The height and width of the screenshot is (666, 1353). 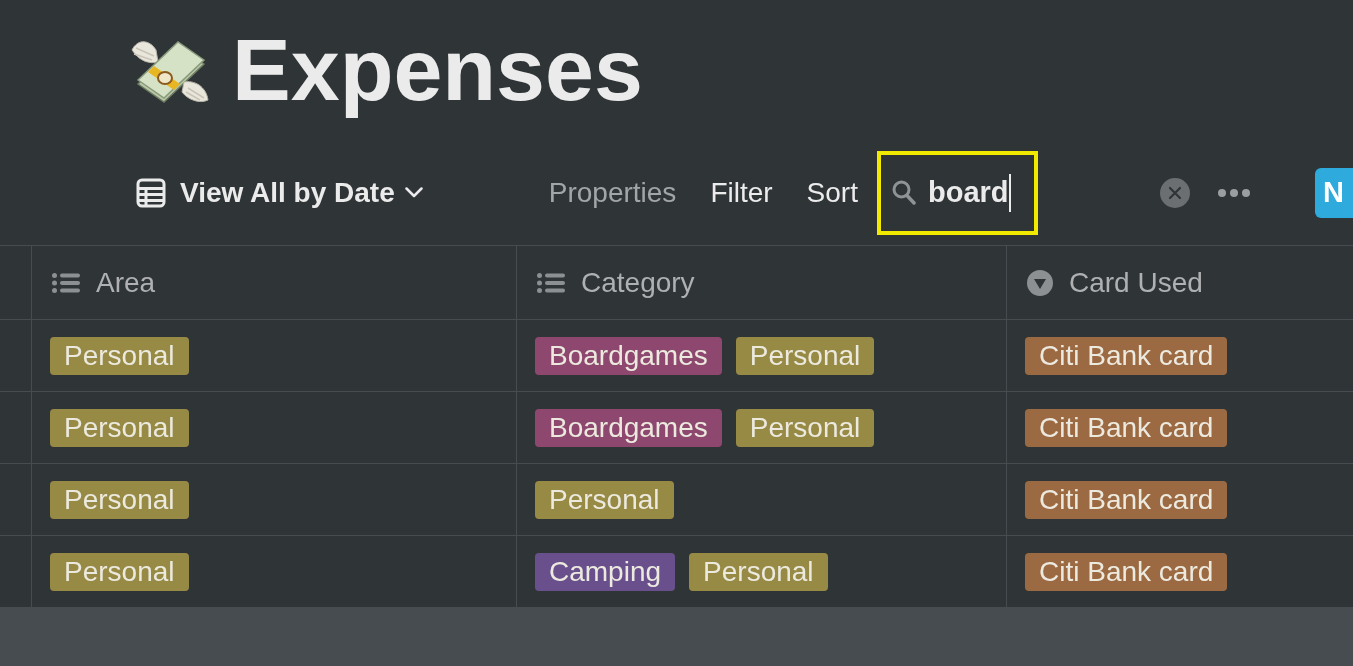 What do you see at coordinates (1233, 192) in the screenshot?
I see `more-icon` at bounding box center [1233, 192].